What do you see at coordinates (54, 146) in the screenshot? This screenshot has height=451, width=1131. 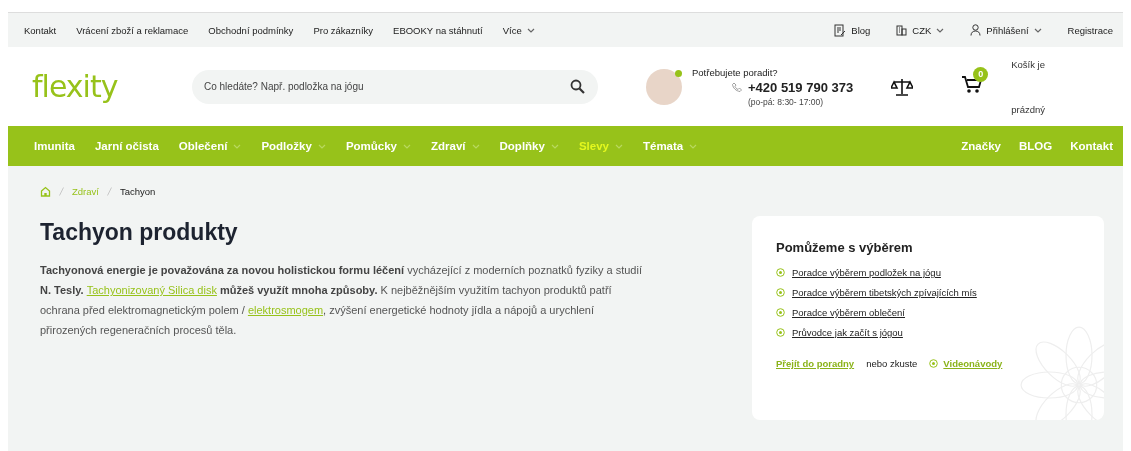 I see `nav-item: Imunita` at bounding box center [54, 146].